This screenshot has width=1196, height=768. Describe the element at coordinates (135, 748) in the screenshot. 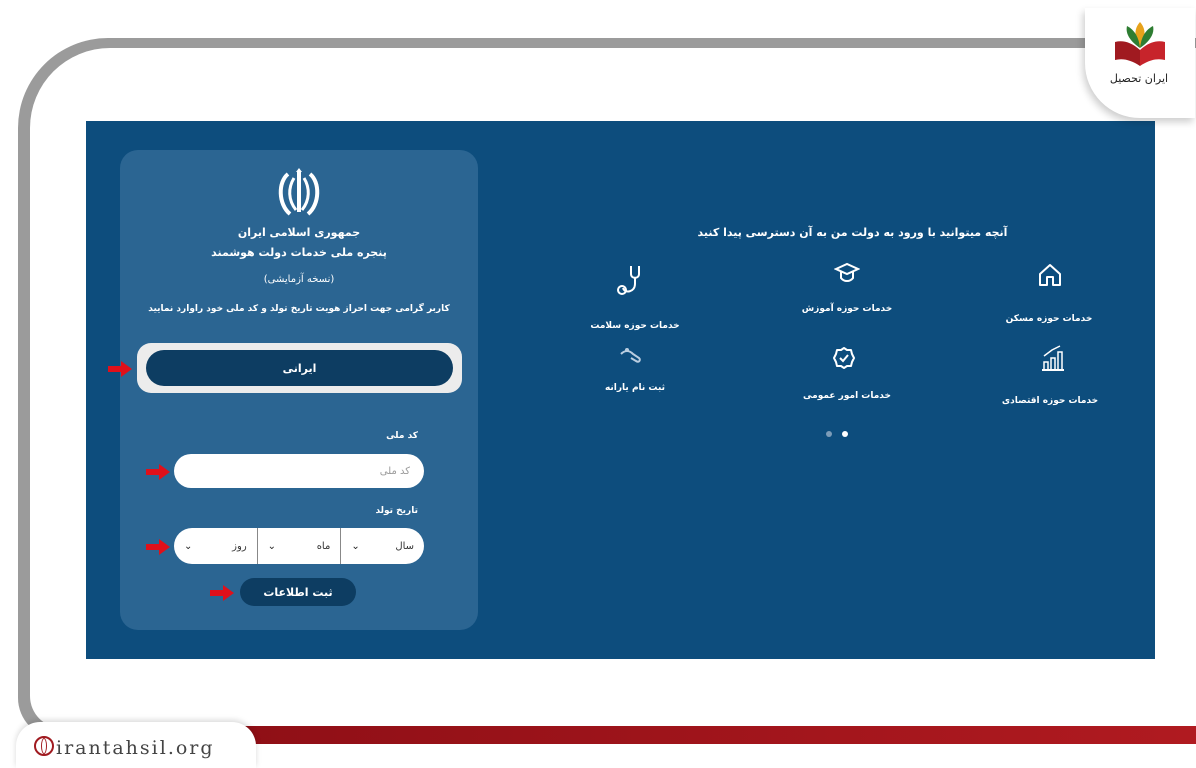

I see `watermark-text: irantahsil.org` at that location.